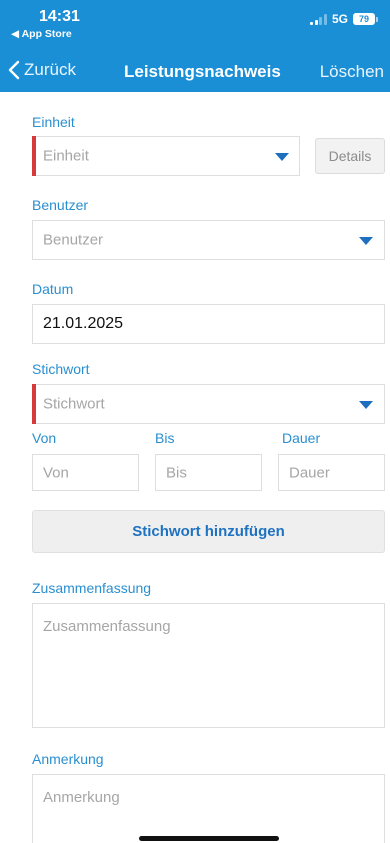 This screenshot has height=843, width=390. Describe the element at coordinates (60, 205) in the screenshot. I see `benutzer-label: Benutzer` at that location.